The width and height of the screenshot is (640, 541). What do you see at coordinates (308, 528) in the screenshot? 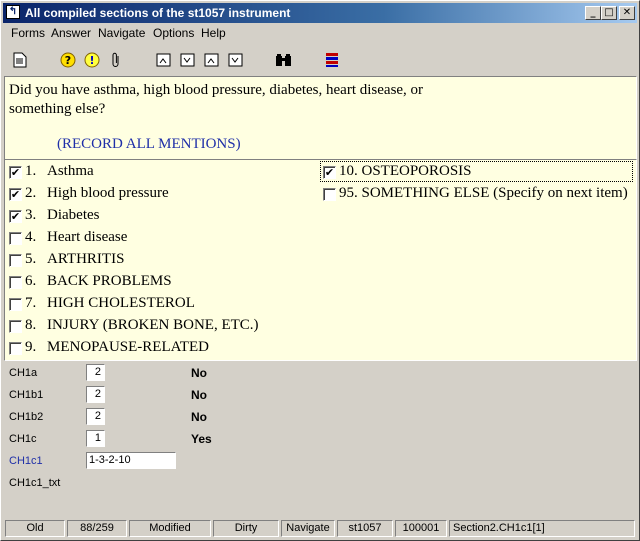
I see `status-mode: Navigate` at bounding box center [308, 528].